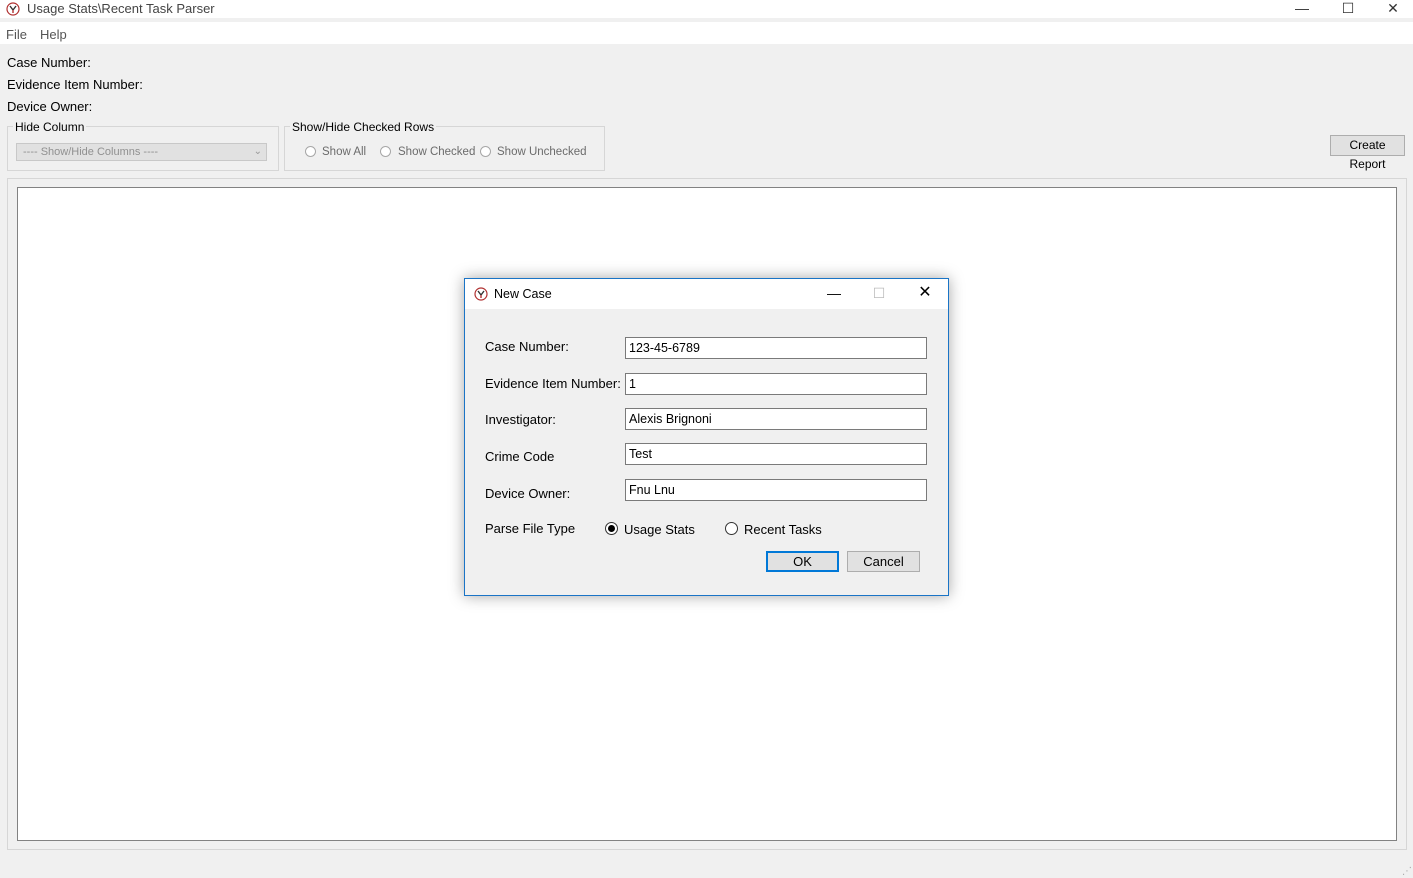  I want to click on resize-grip-icon: ⋰, so click(1407, 871).